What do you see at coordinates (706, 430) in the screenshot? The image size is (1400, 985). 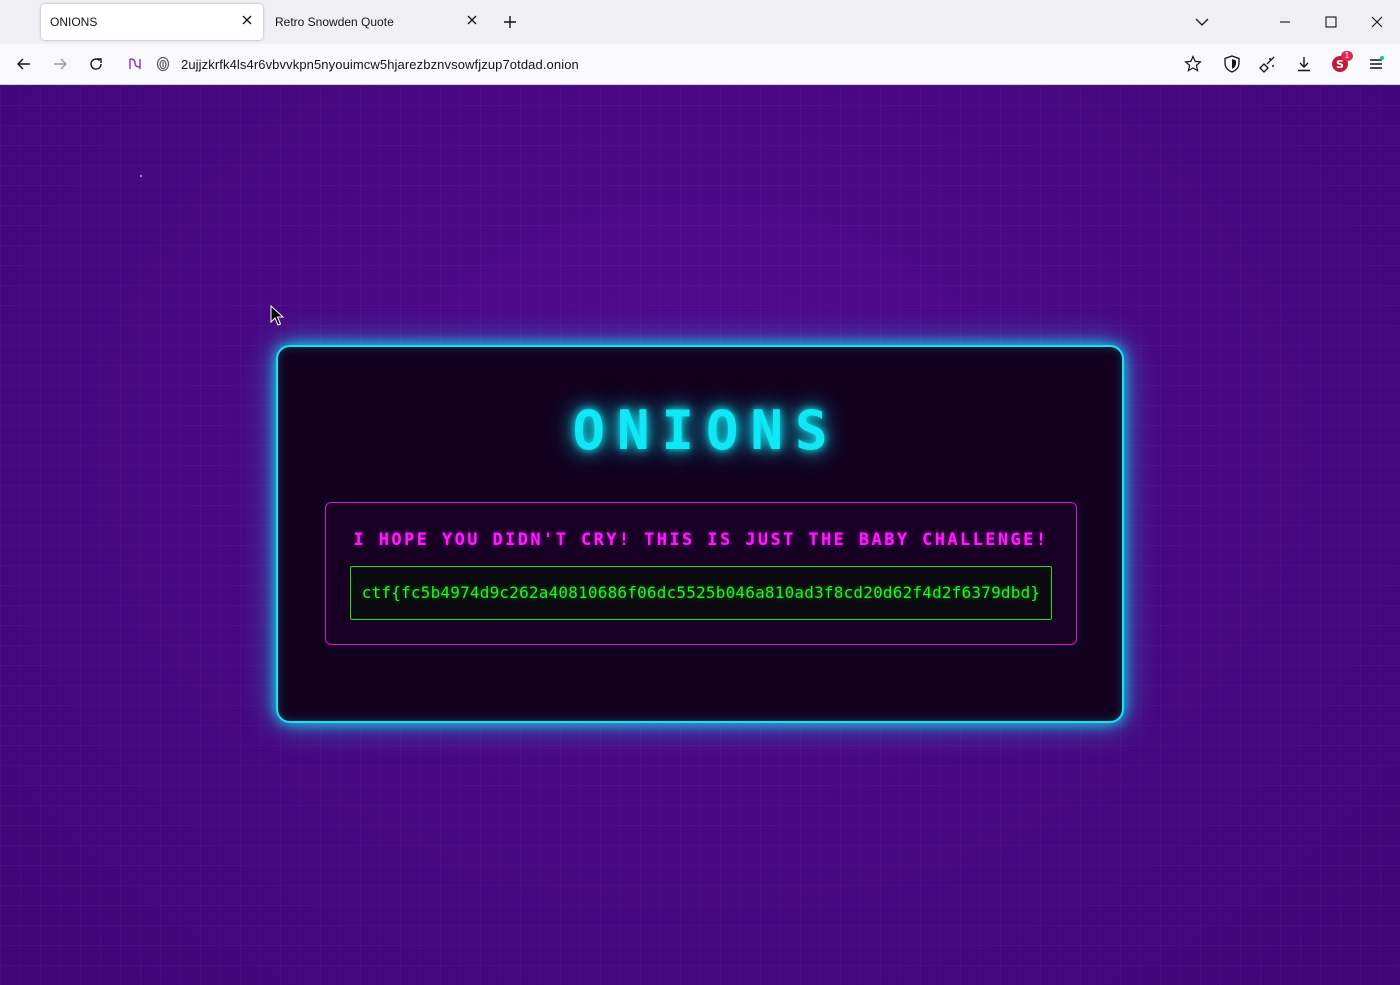 I see `page-title: ONIONS` at bounding box center [706, 430].